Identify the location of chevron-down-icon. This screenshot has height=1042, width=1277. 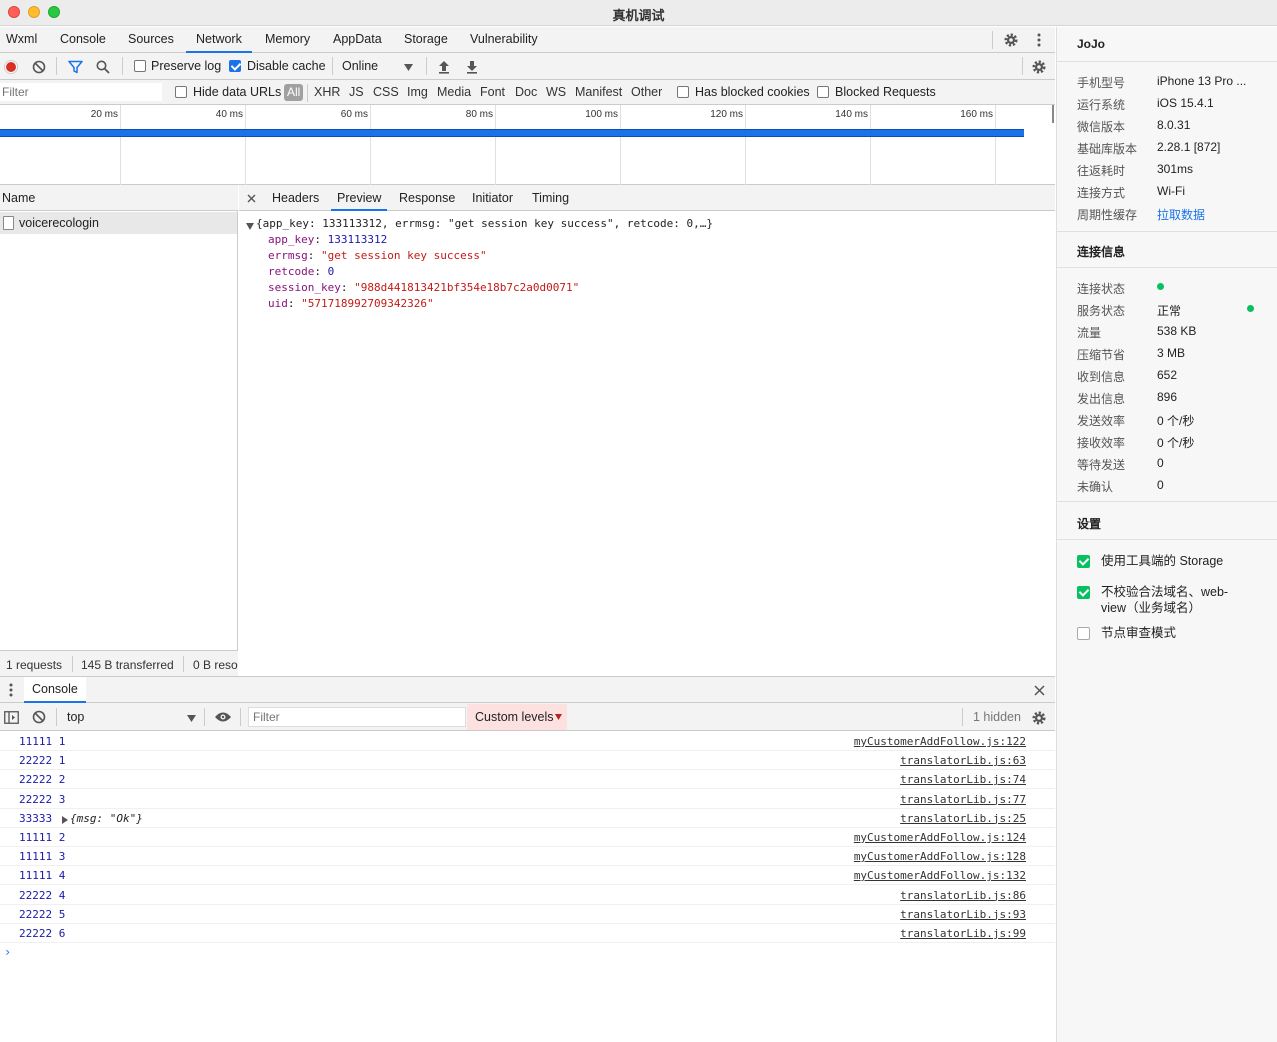
(408, 67).